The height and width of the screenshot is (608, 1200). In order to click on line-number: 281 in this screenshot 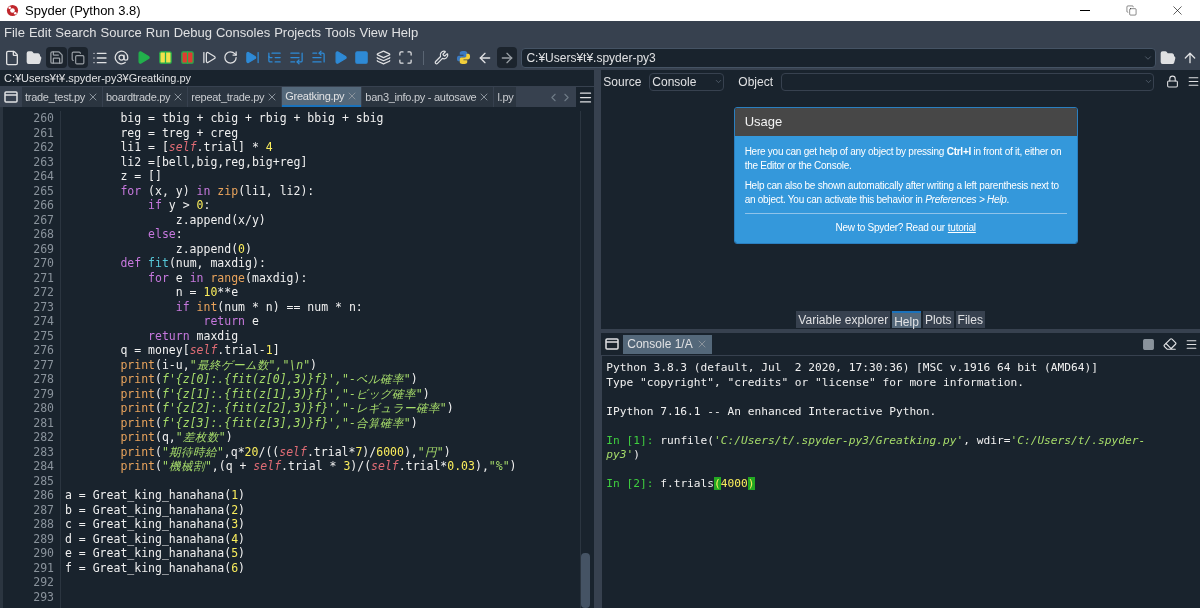, I will do `click(43, 422)`.